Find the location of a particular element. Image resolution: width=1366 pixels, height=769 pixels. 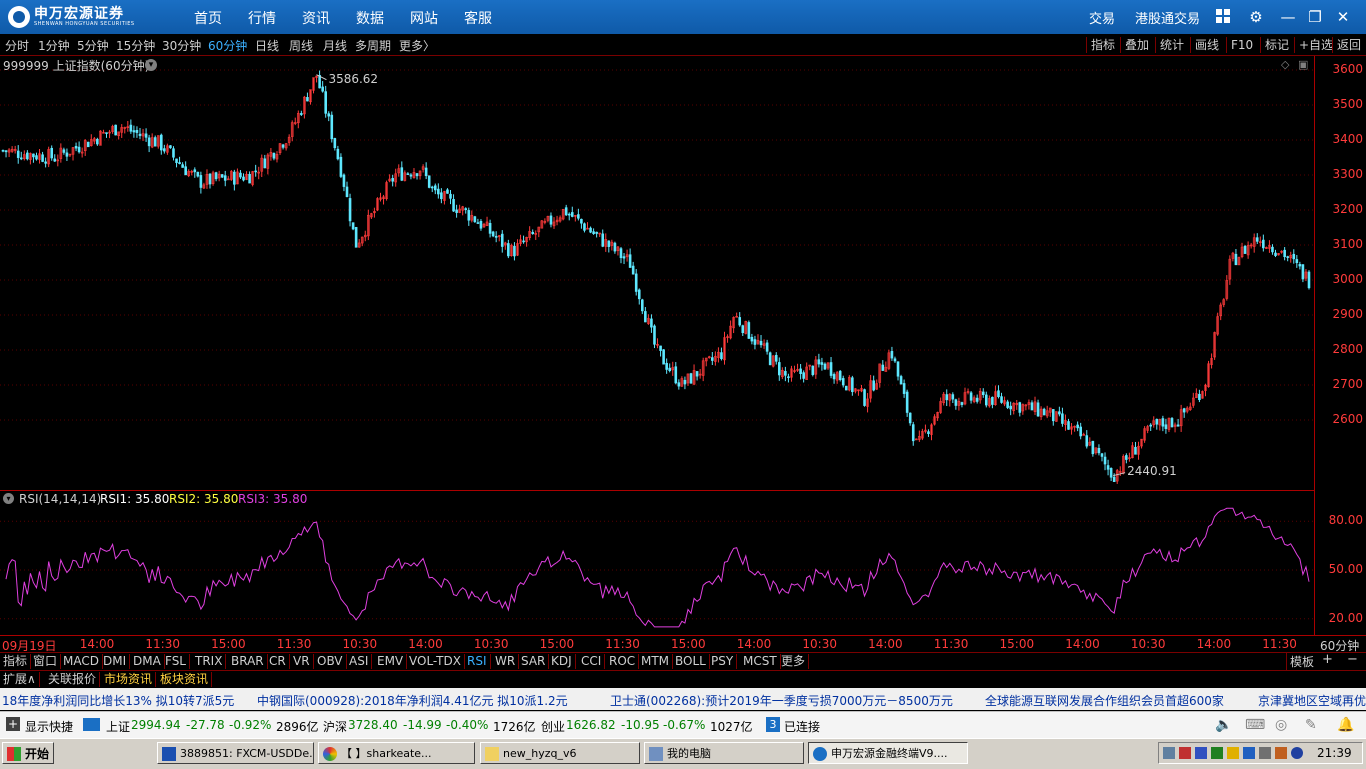

indicator-tab-emv: EMV is located at coordinates (391, 661).